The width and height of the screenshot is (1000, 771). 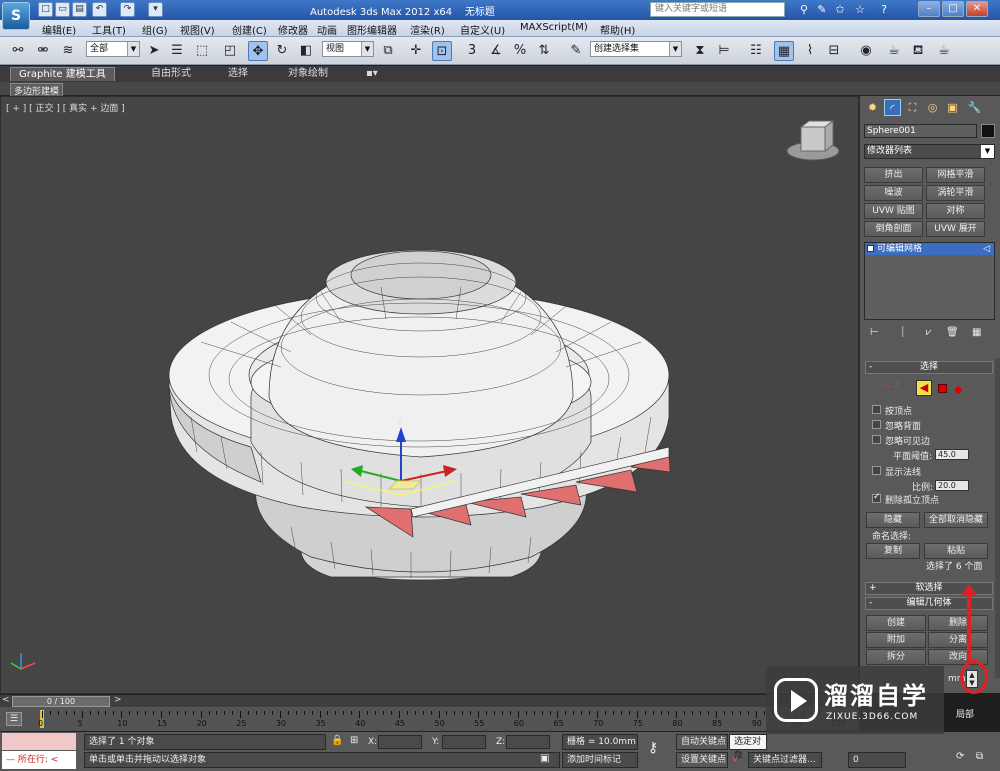 What do you see at coordinates (924, 388) in the screenshot?
I see `face-mode-icon: ◀` at bounding box center [924, 388].